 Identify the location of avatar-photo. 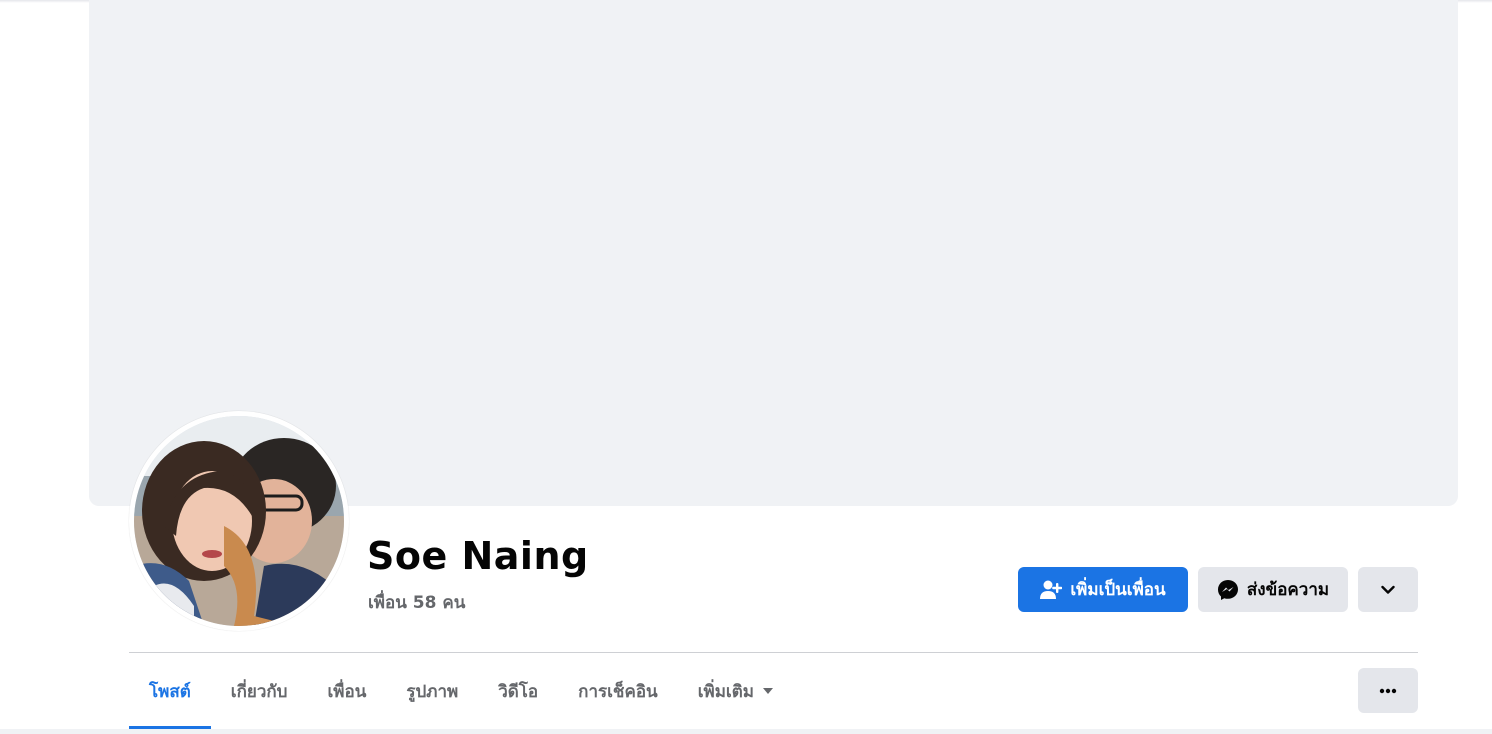
(239, 521).